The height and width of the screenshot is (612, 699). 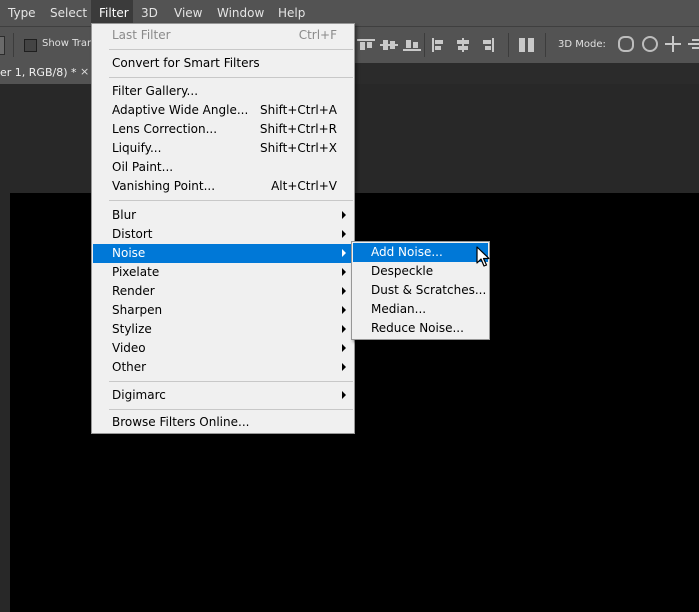 What do you see at coordinates (38, 72) in the screenshot?
I see `document-tab-title: er 1, RGB/8) *` at bounding box center [38, 72].